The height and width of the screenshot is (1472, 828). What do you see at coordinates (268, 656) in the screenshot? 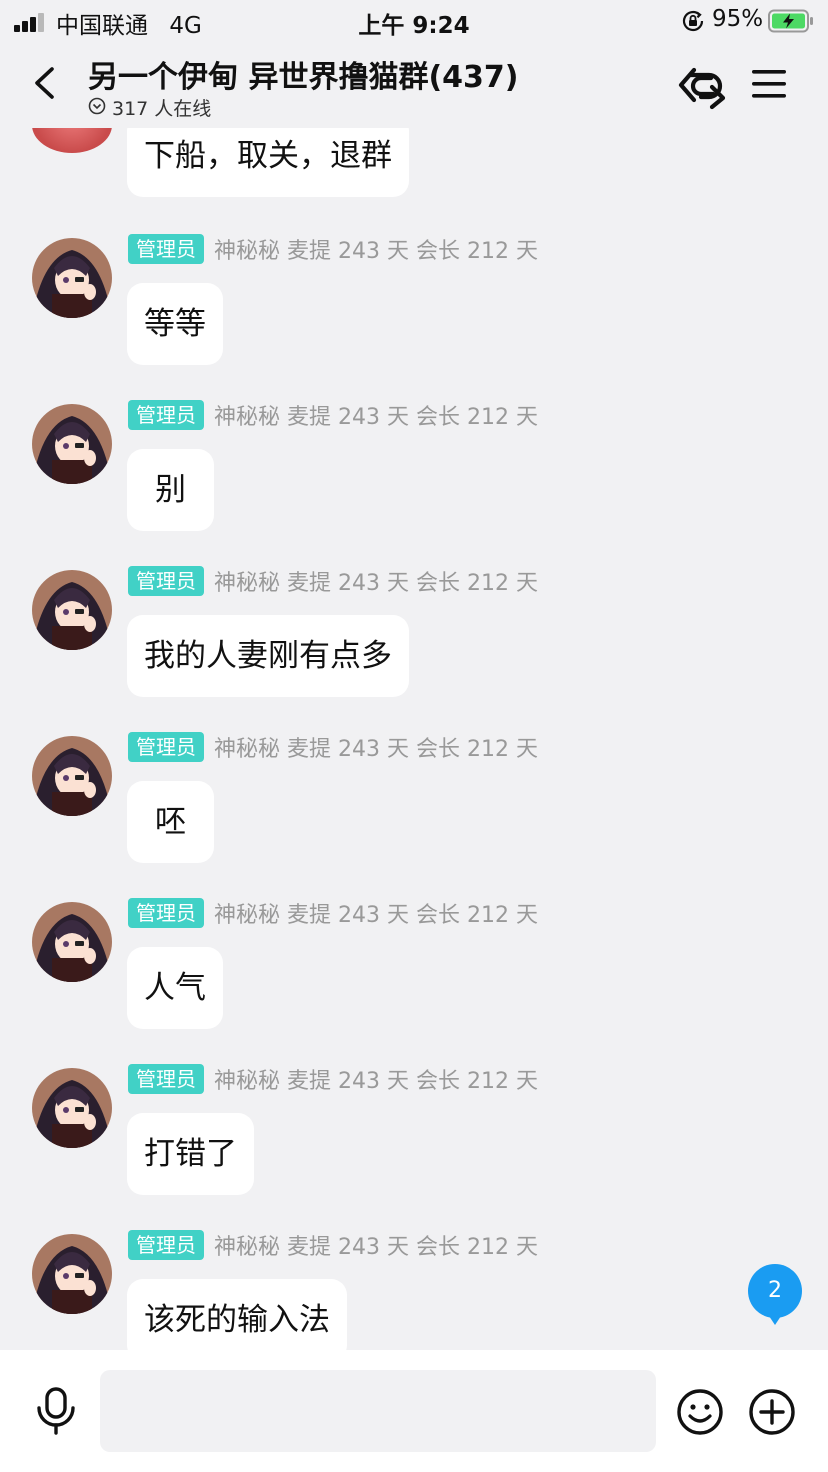
I see `message-bubble: 我的人妻刚有点多` at bounding box center [268, 656].